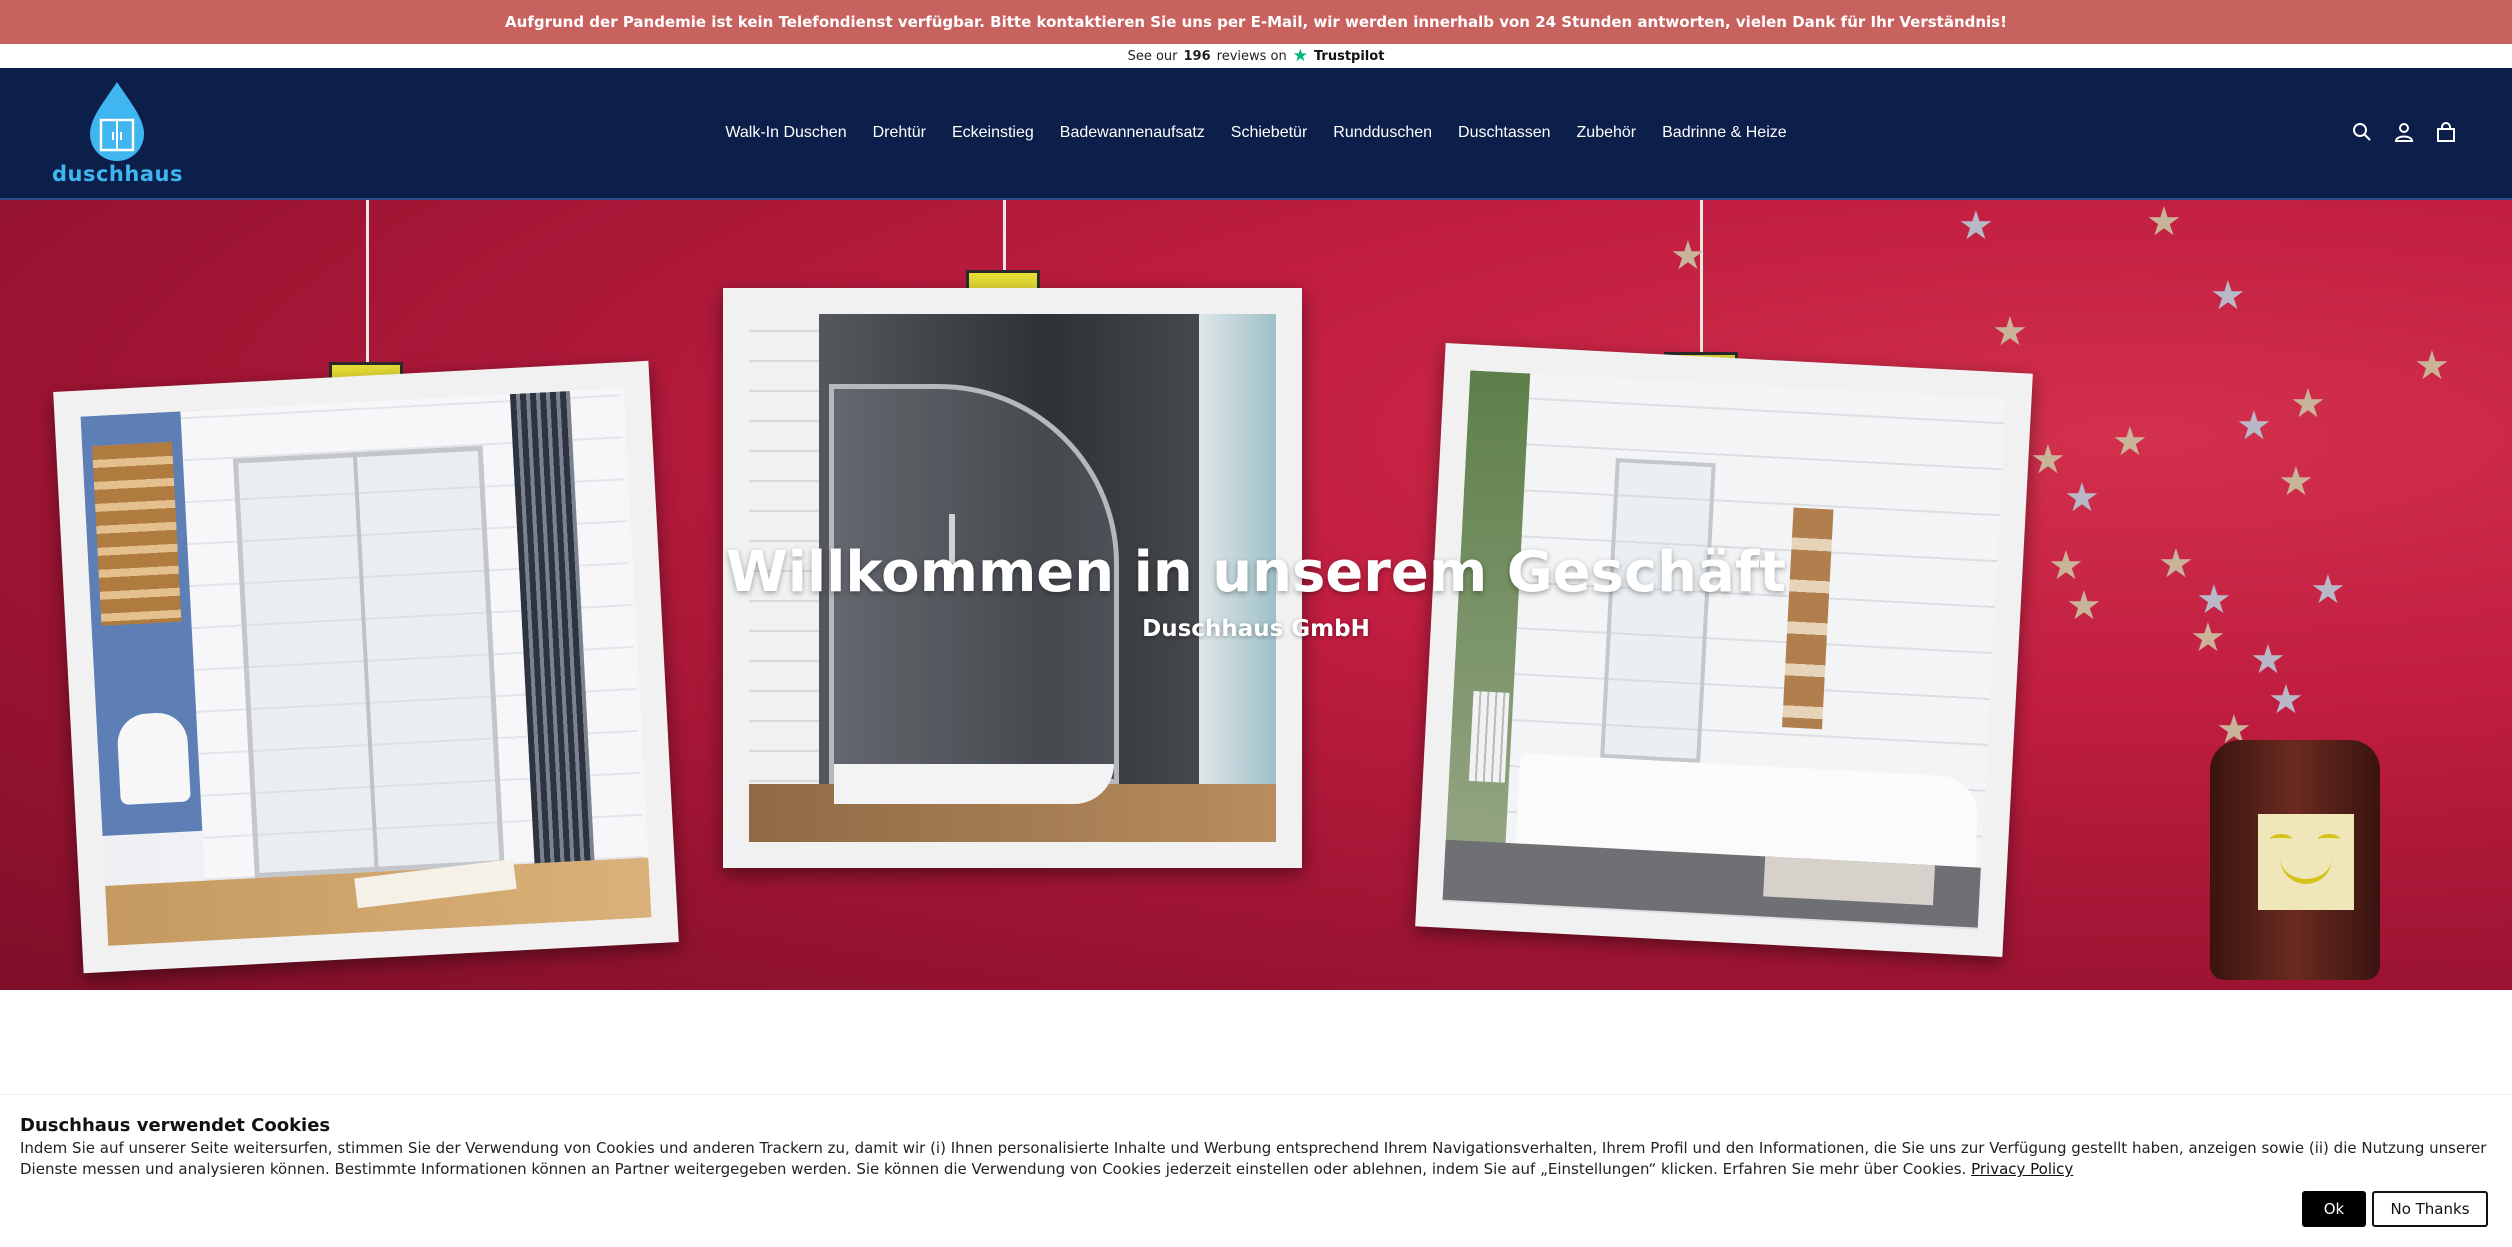 Image resolution: width=2512 pixels, height=1247 pixels. Describe the element at coordinates (2022, 1169) in the screenshot. I see `privacy-policy-link: Privacy Policy` at that location.